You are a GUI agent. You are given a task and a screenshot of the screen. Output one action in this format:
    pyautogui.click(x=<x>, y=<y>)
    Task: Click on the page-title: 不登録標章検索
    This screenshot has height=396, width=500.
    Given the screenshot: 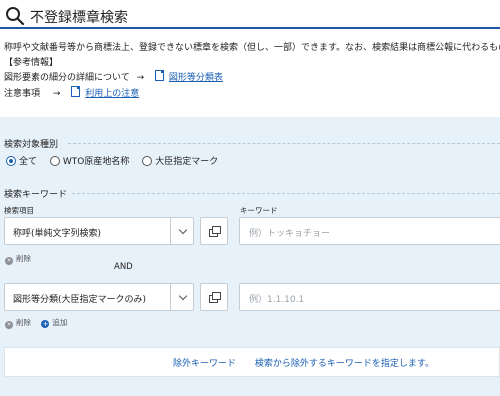 What is the action you would take?
    pyautogui.click(x=79, y=18)
    